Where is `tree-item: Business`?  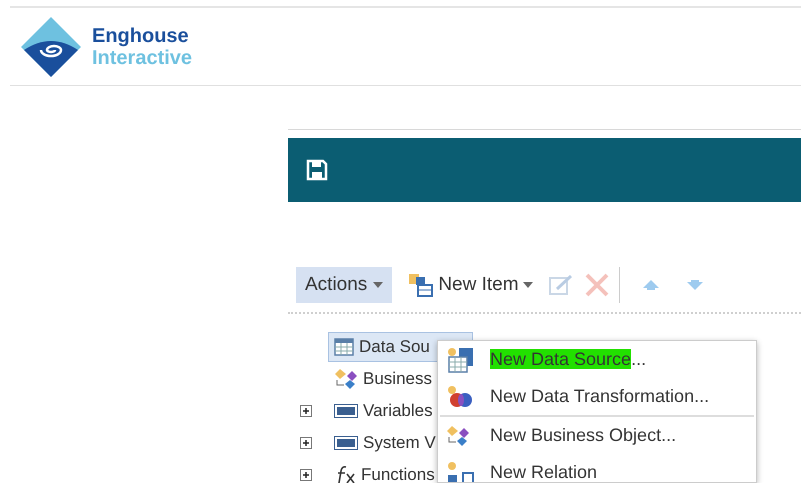 tree-item: Business is located at coordinates (383, 379).